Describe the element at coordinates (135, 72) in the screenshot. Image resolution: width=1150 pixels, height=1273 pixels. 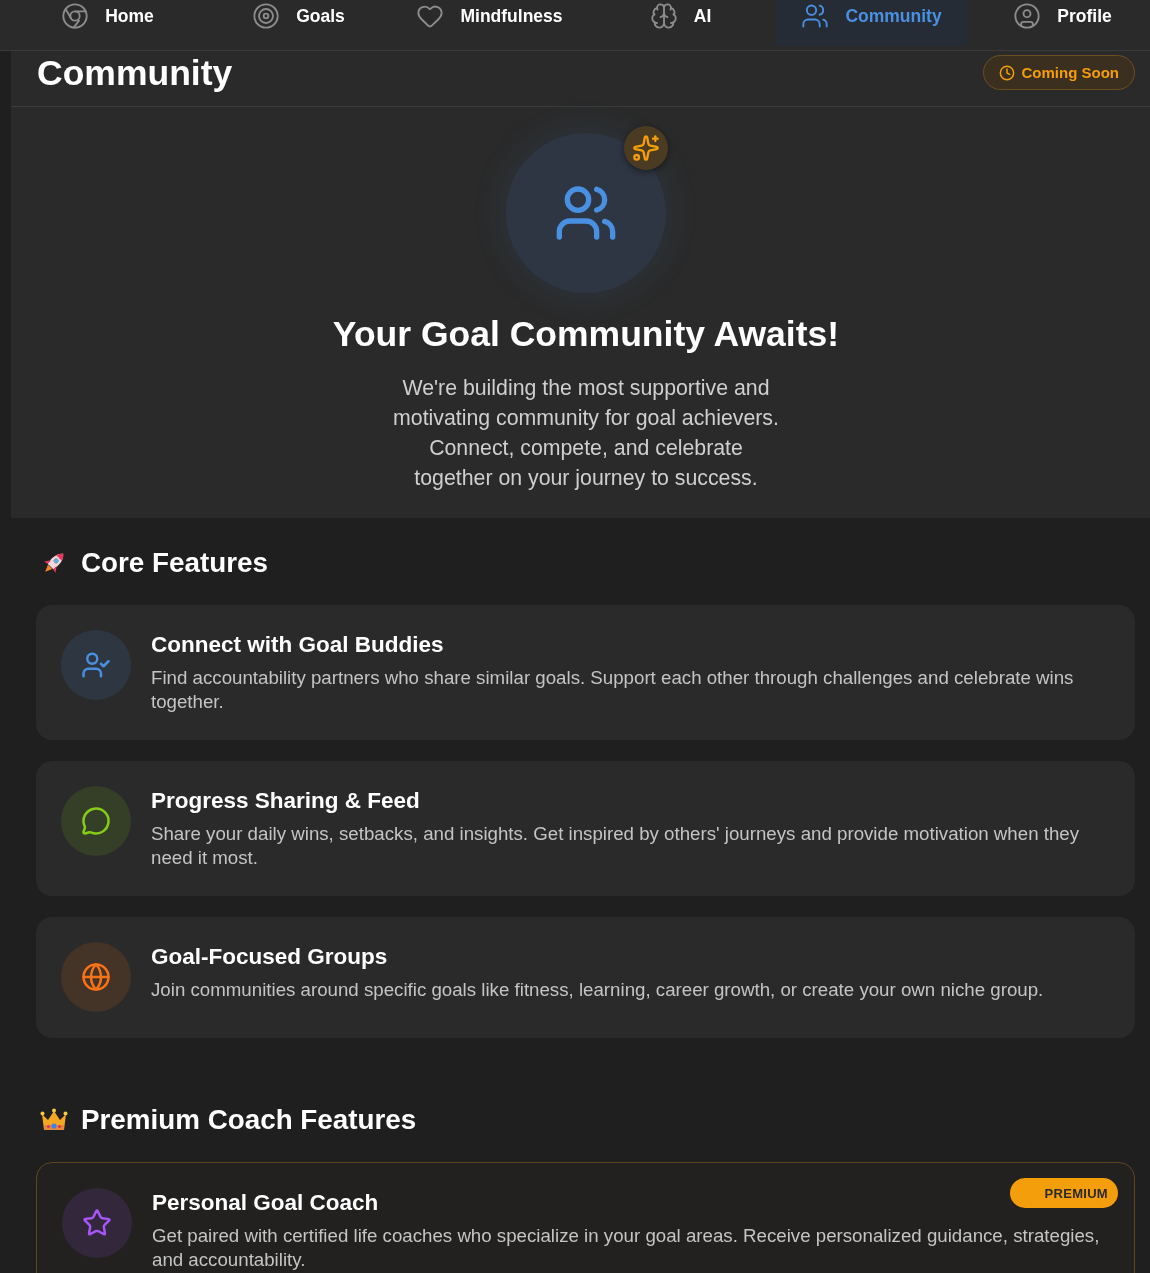
I see `page-title: Community` at that location.